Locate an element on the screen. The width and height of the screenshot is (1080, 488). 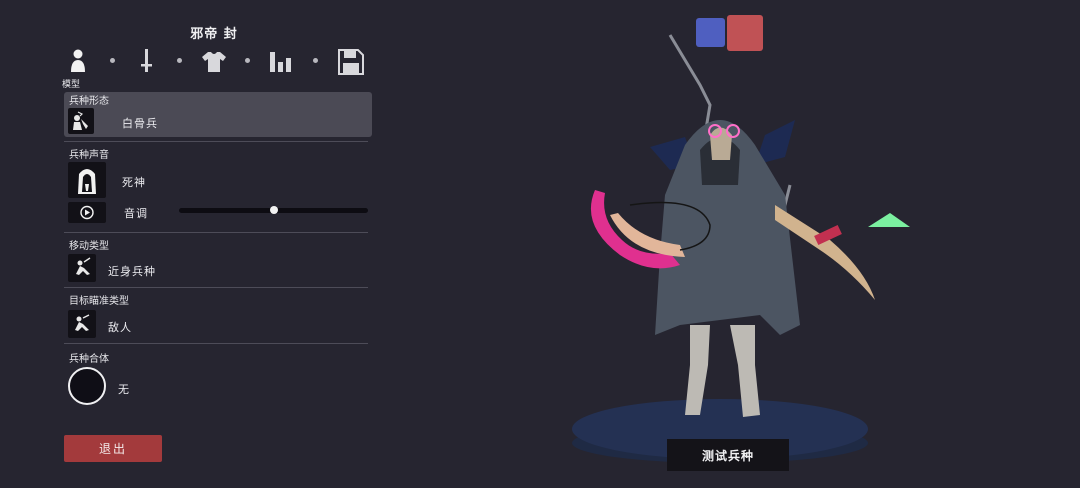
voice-select-button is located at coordinates (87, 180).